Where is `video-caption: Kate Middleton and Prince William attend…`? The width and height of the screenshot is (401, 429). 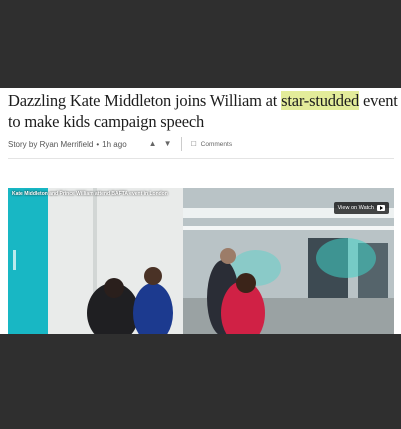
video-caption: Kate Middleton and Prince William attend… is located at coordinates (90, 194).